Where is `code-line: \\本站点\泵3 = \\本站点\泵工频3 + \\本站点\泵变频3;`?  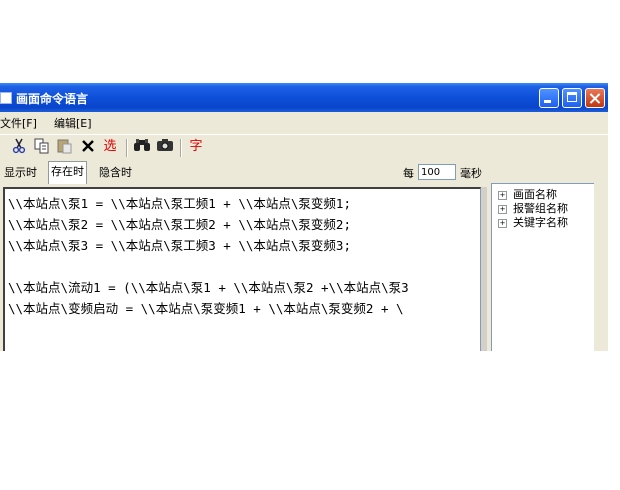
code-line: \\本站点\泵3 = \\本站点\泵工频3 + \\本站点\泵变频3; is located at coordinates (179, 245).